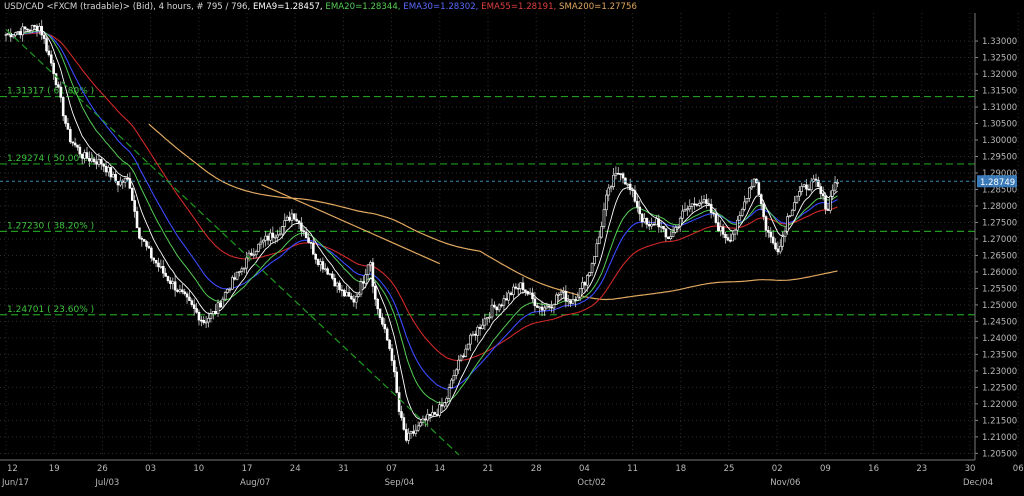 The image size is (1024, 496). What do you see at coordinates (591, 483) in the screenshot?
I see `x-month-label: Oct/02` at bounding box center [591, 483].